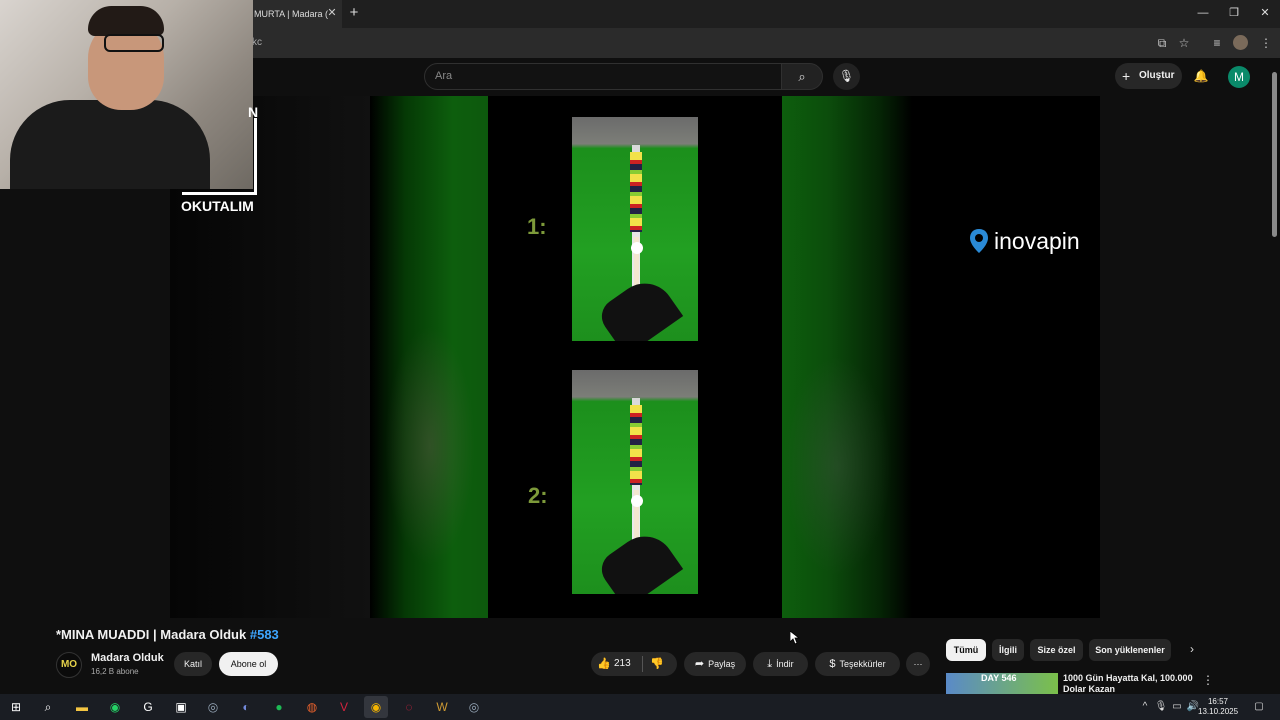 Image resolution: width=1280 pixels, height=720 pixels. I want to click on comparison-label-1: 1:, so click(537, 226).